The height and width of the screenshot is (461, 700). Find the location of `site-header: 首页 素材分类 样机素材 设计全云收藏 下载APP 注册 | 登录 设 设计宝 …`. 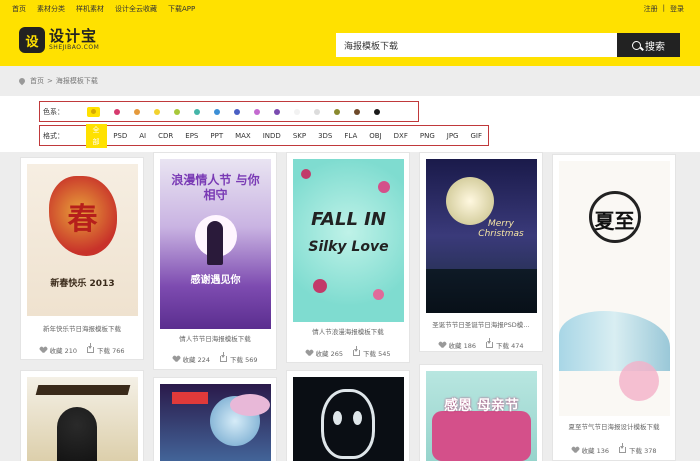

site-header: 首页 素材分类 样机素材 设计全云收藏 下载APP 注册 | 登录 设 设计宝 … is located at coordinates (350, 33).